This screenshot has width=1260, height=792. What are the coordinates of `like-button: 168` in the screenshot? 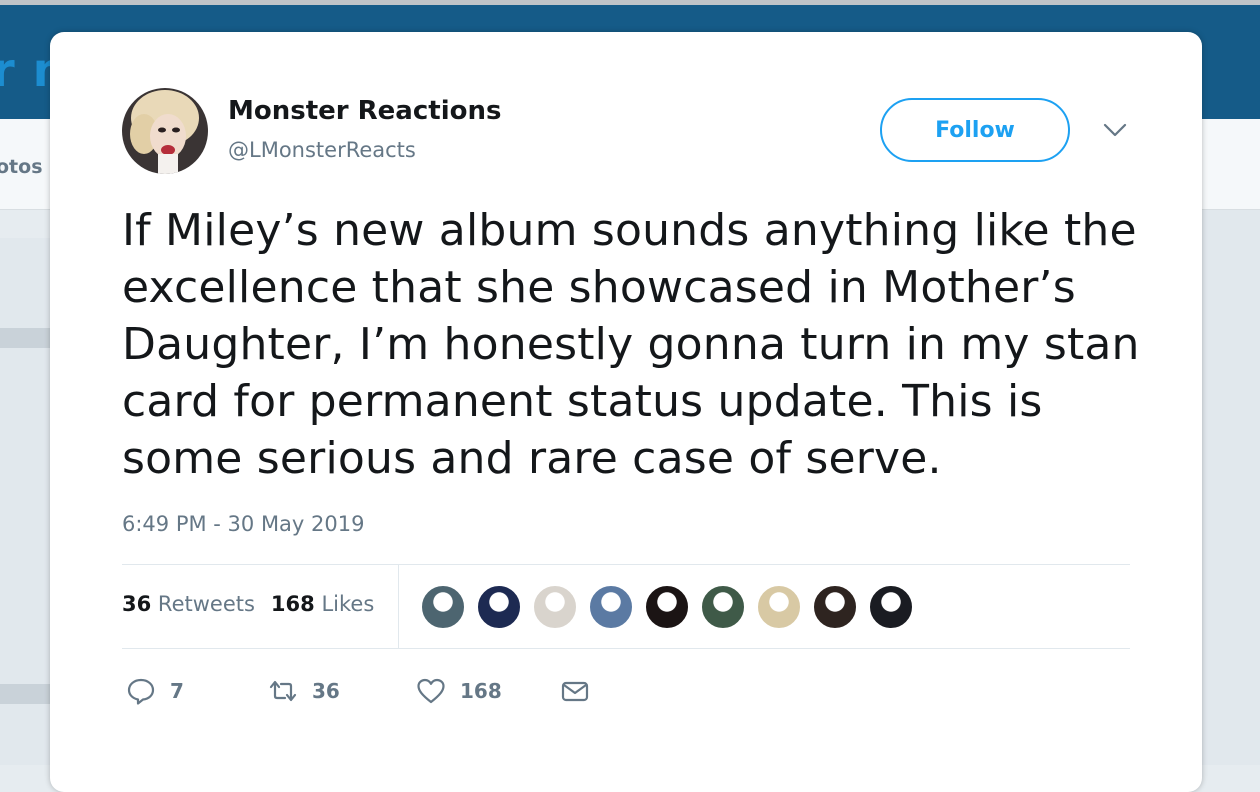 It's located at (459, 691).